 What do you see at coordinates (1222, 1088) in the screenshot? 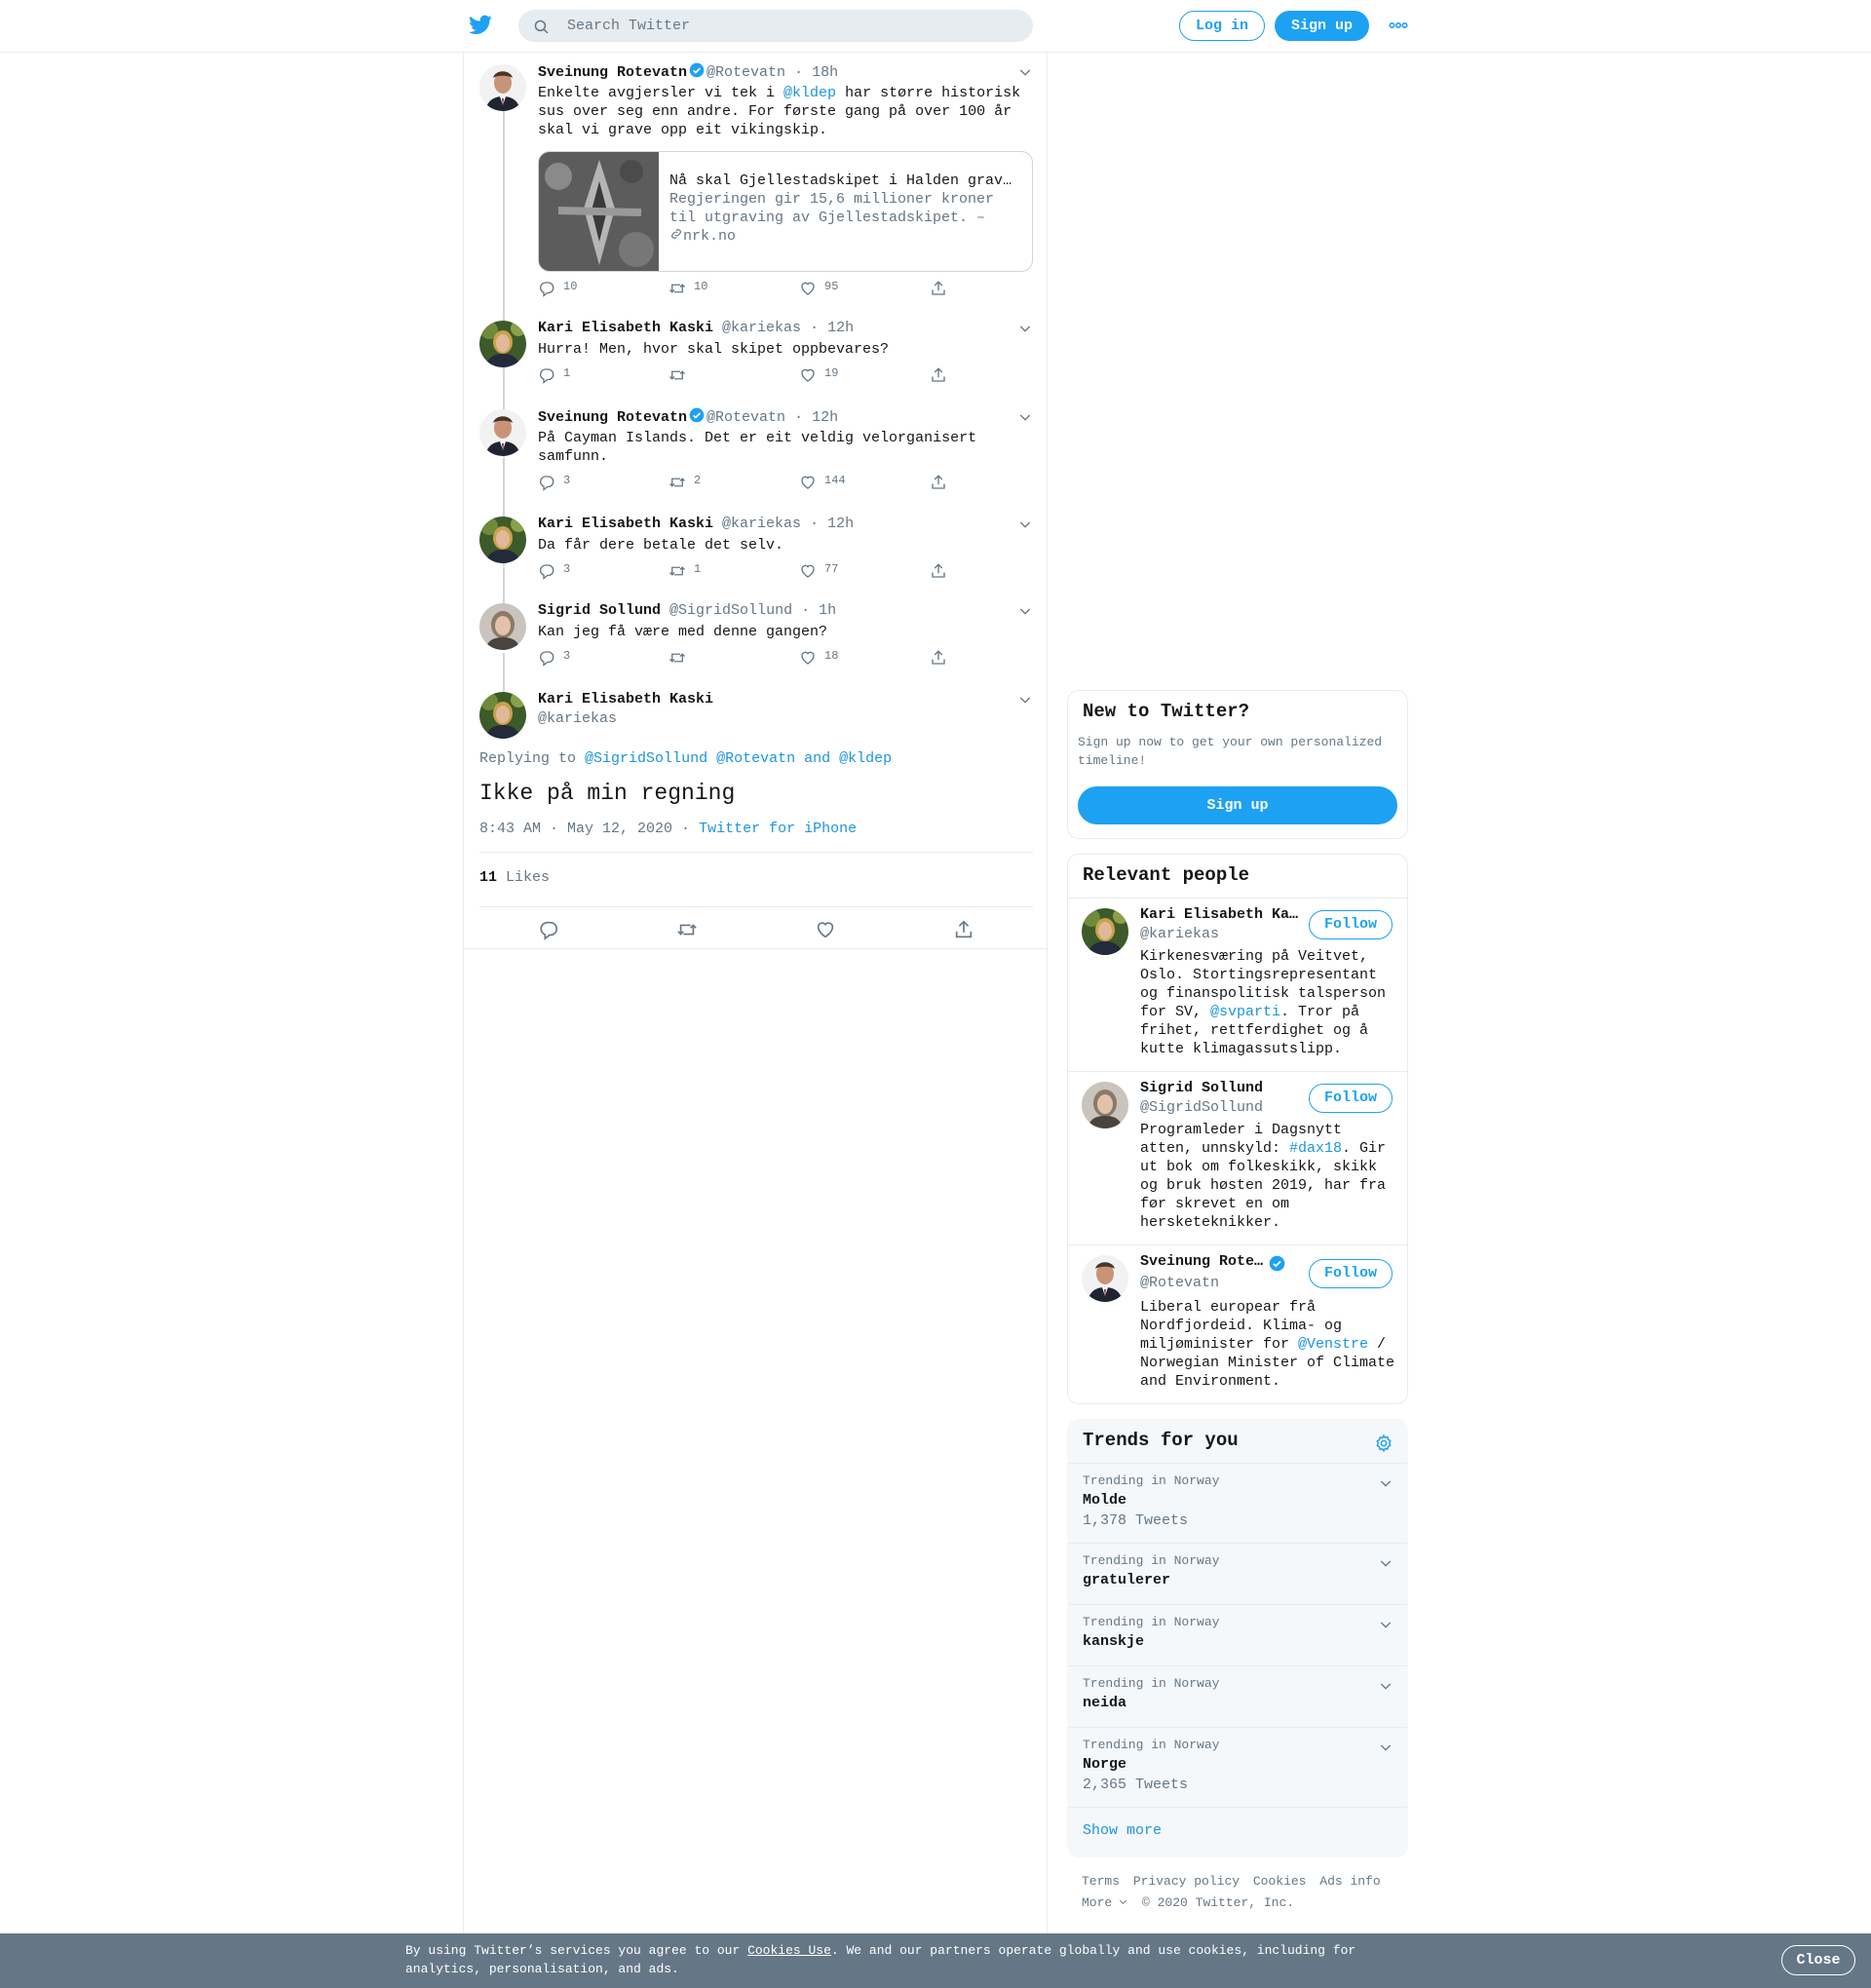
I see `person-name: Sigrid Sollund` at bounding box center [1222, 1088].